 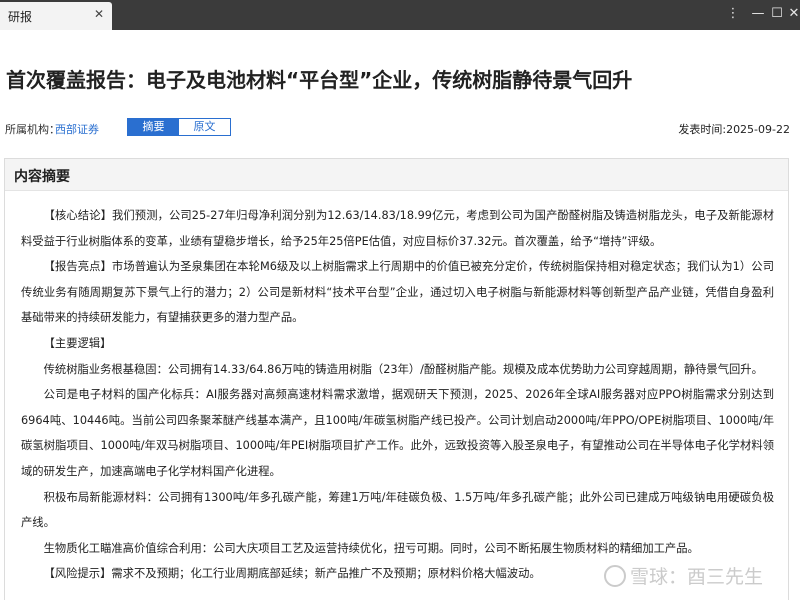 I want to click on meta-row: 所属机构： 西部证券 摘要 原文 发表时间:2025-09-22, so click(x=400, y=128).